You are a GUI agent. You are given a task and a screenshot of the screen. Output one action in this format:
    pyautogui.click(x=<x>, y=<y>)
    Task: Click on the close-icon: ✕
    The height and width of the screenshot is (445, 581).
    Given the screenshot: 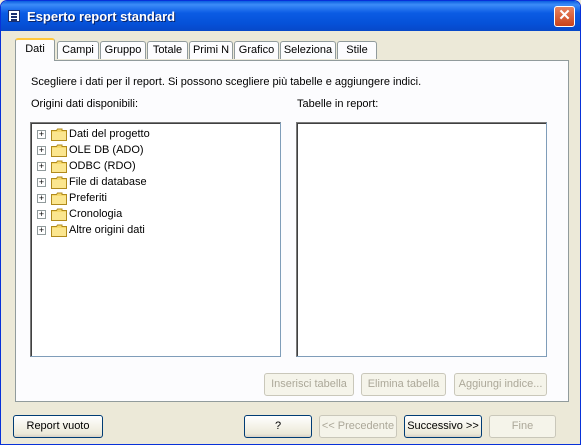 What is the action you would take?
    pyautogui.click(x=564, y=15)
    